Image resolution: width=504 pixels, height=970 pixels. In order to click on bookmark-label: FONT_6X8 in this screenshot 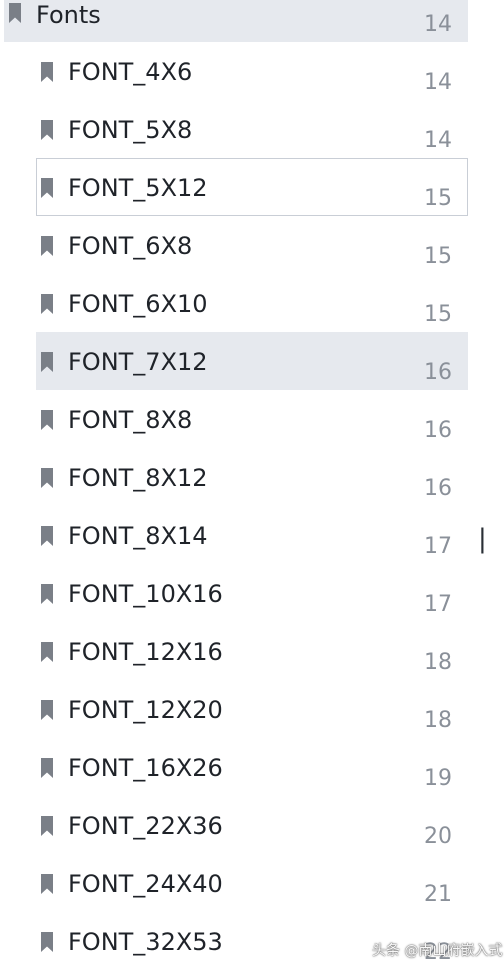, I will do `click(130, 246)`.